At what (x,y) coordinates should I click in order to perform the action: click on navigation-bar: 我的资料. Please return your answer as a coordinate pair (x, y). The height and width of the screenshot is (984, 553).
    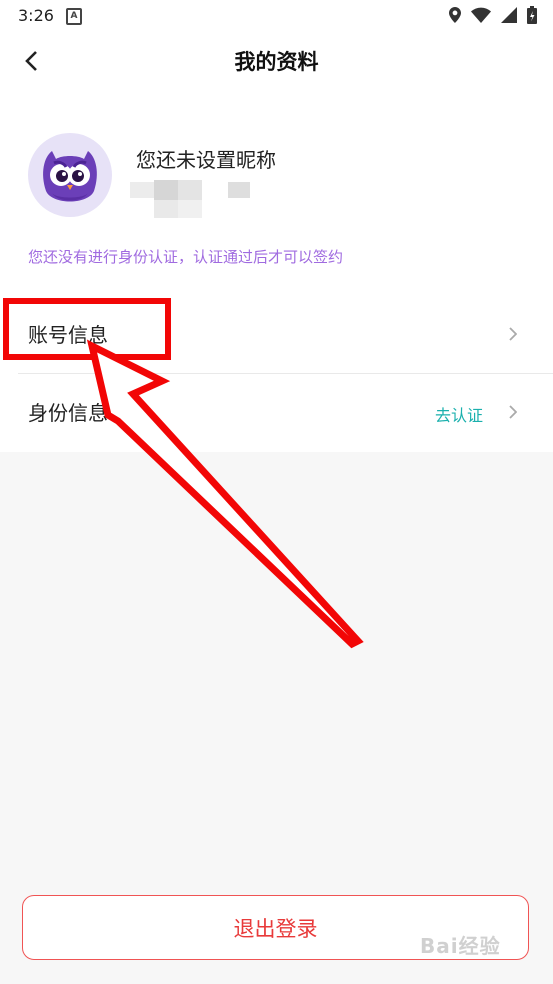
    Looking at the image, I should click on (276, 61).